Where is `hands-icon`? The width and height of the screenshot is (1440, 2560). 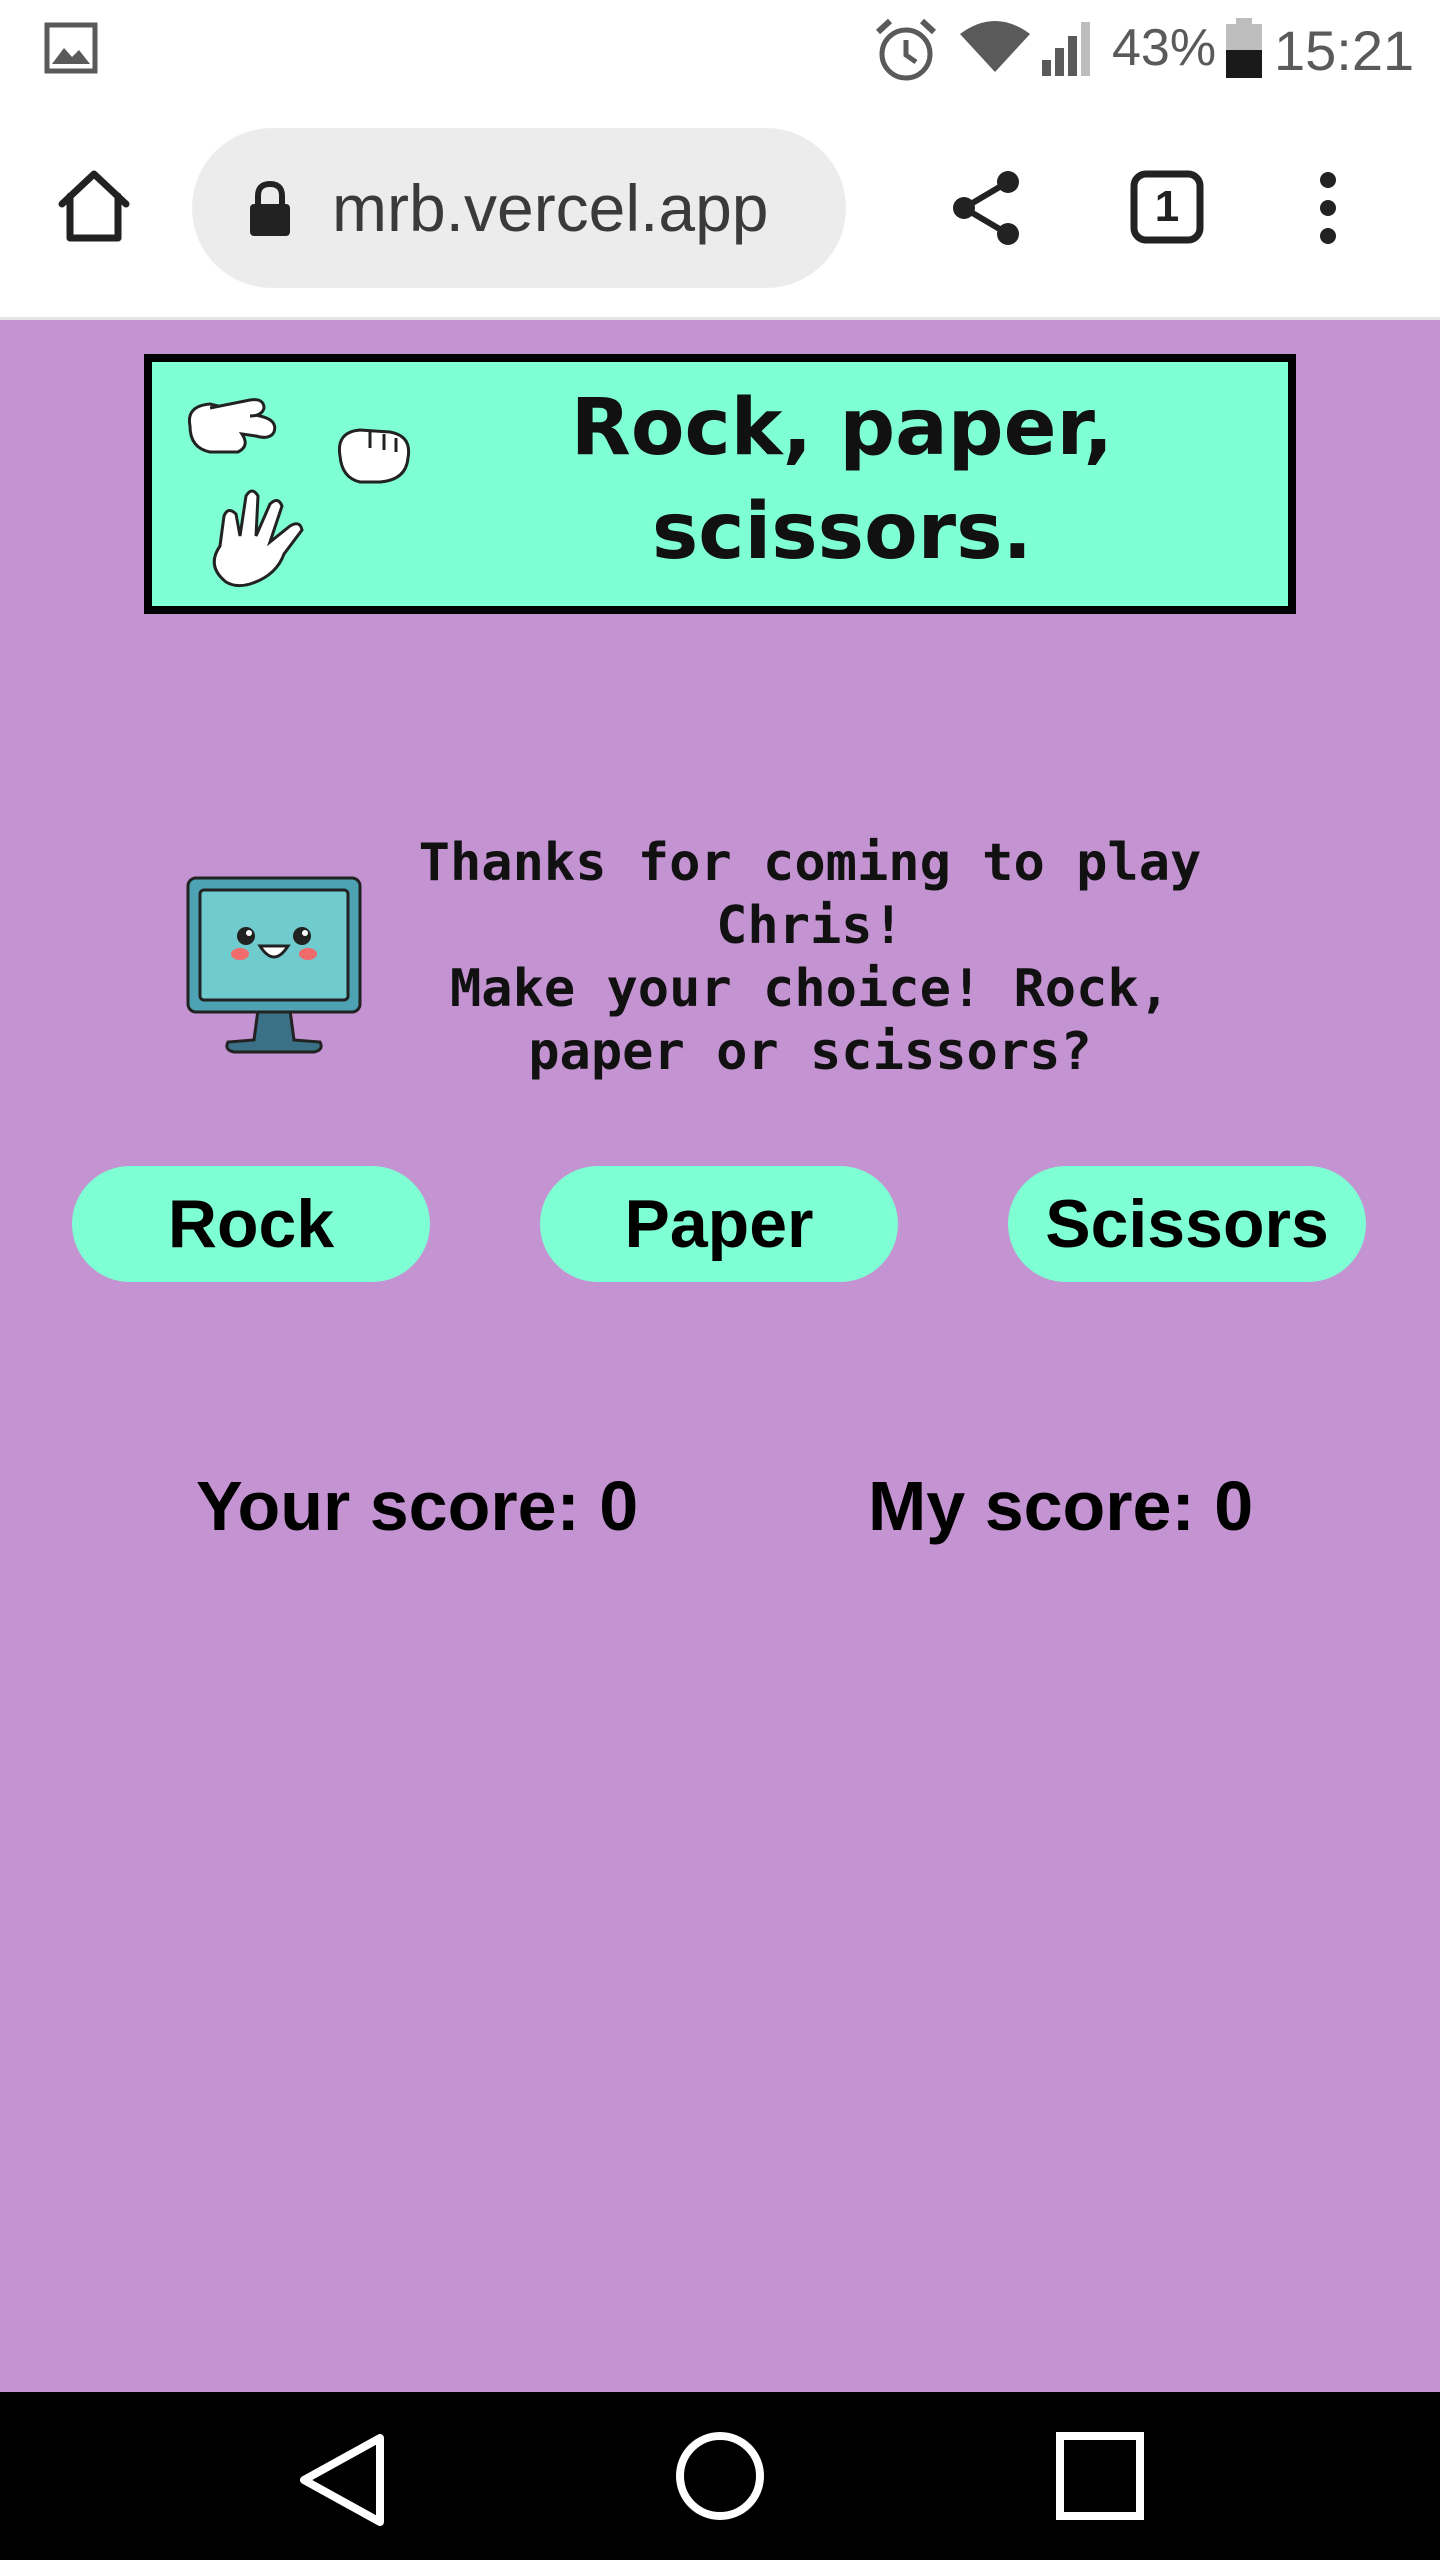 hands-icon is located at coordinates (299, 493).